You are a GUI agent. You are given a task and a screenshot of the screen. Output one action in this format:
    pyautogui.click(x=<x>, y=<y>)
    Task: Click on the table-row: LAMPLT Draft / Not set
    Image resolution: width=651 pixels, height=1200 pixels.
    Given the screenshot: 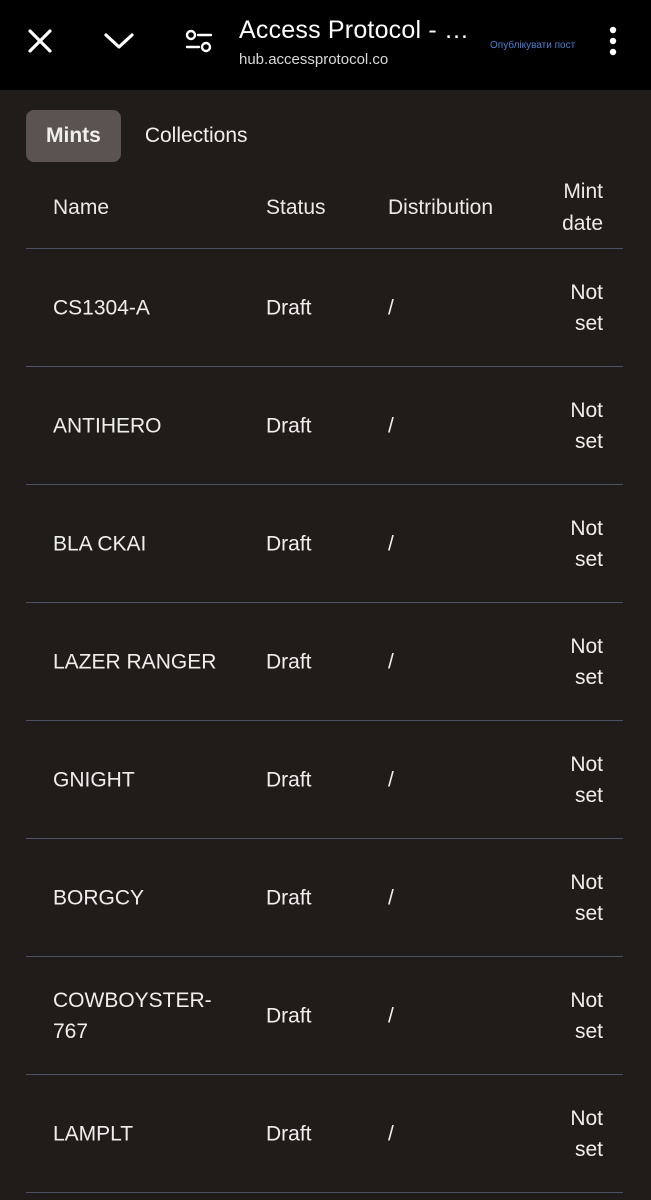 What is the action you would take?
    pyautogui.click(x=324, y=1134)
    